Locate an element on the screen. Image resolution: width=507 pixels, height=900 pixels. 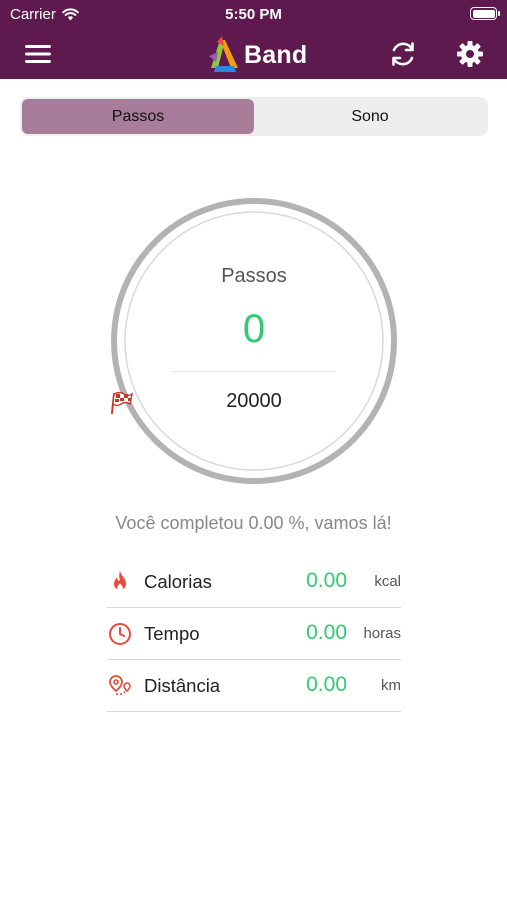
tab-sono: Sono is located at coordinates (370, 116).